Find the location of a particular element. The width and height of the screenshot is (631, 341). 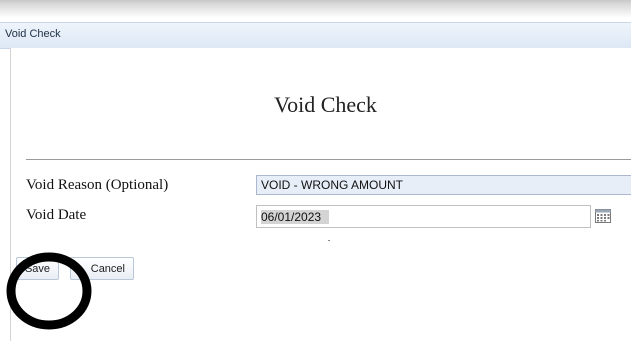

save-button: Save is located at coordinates (37, 268).